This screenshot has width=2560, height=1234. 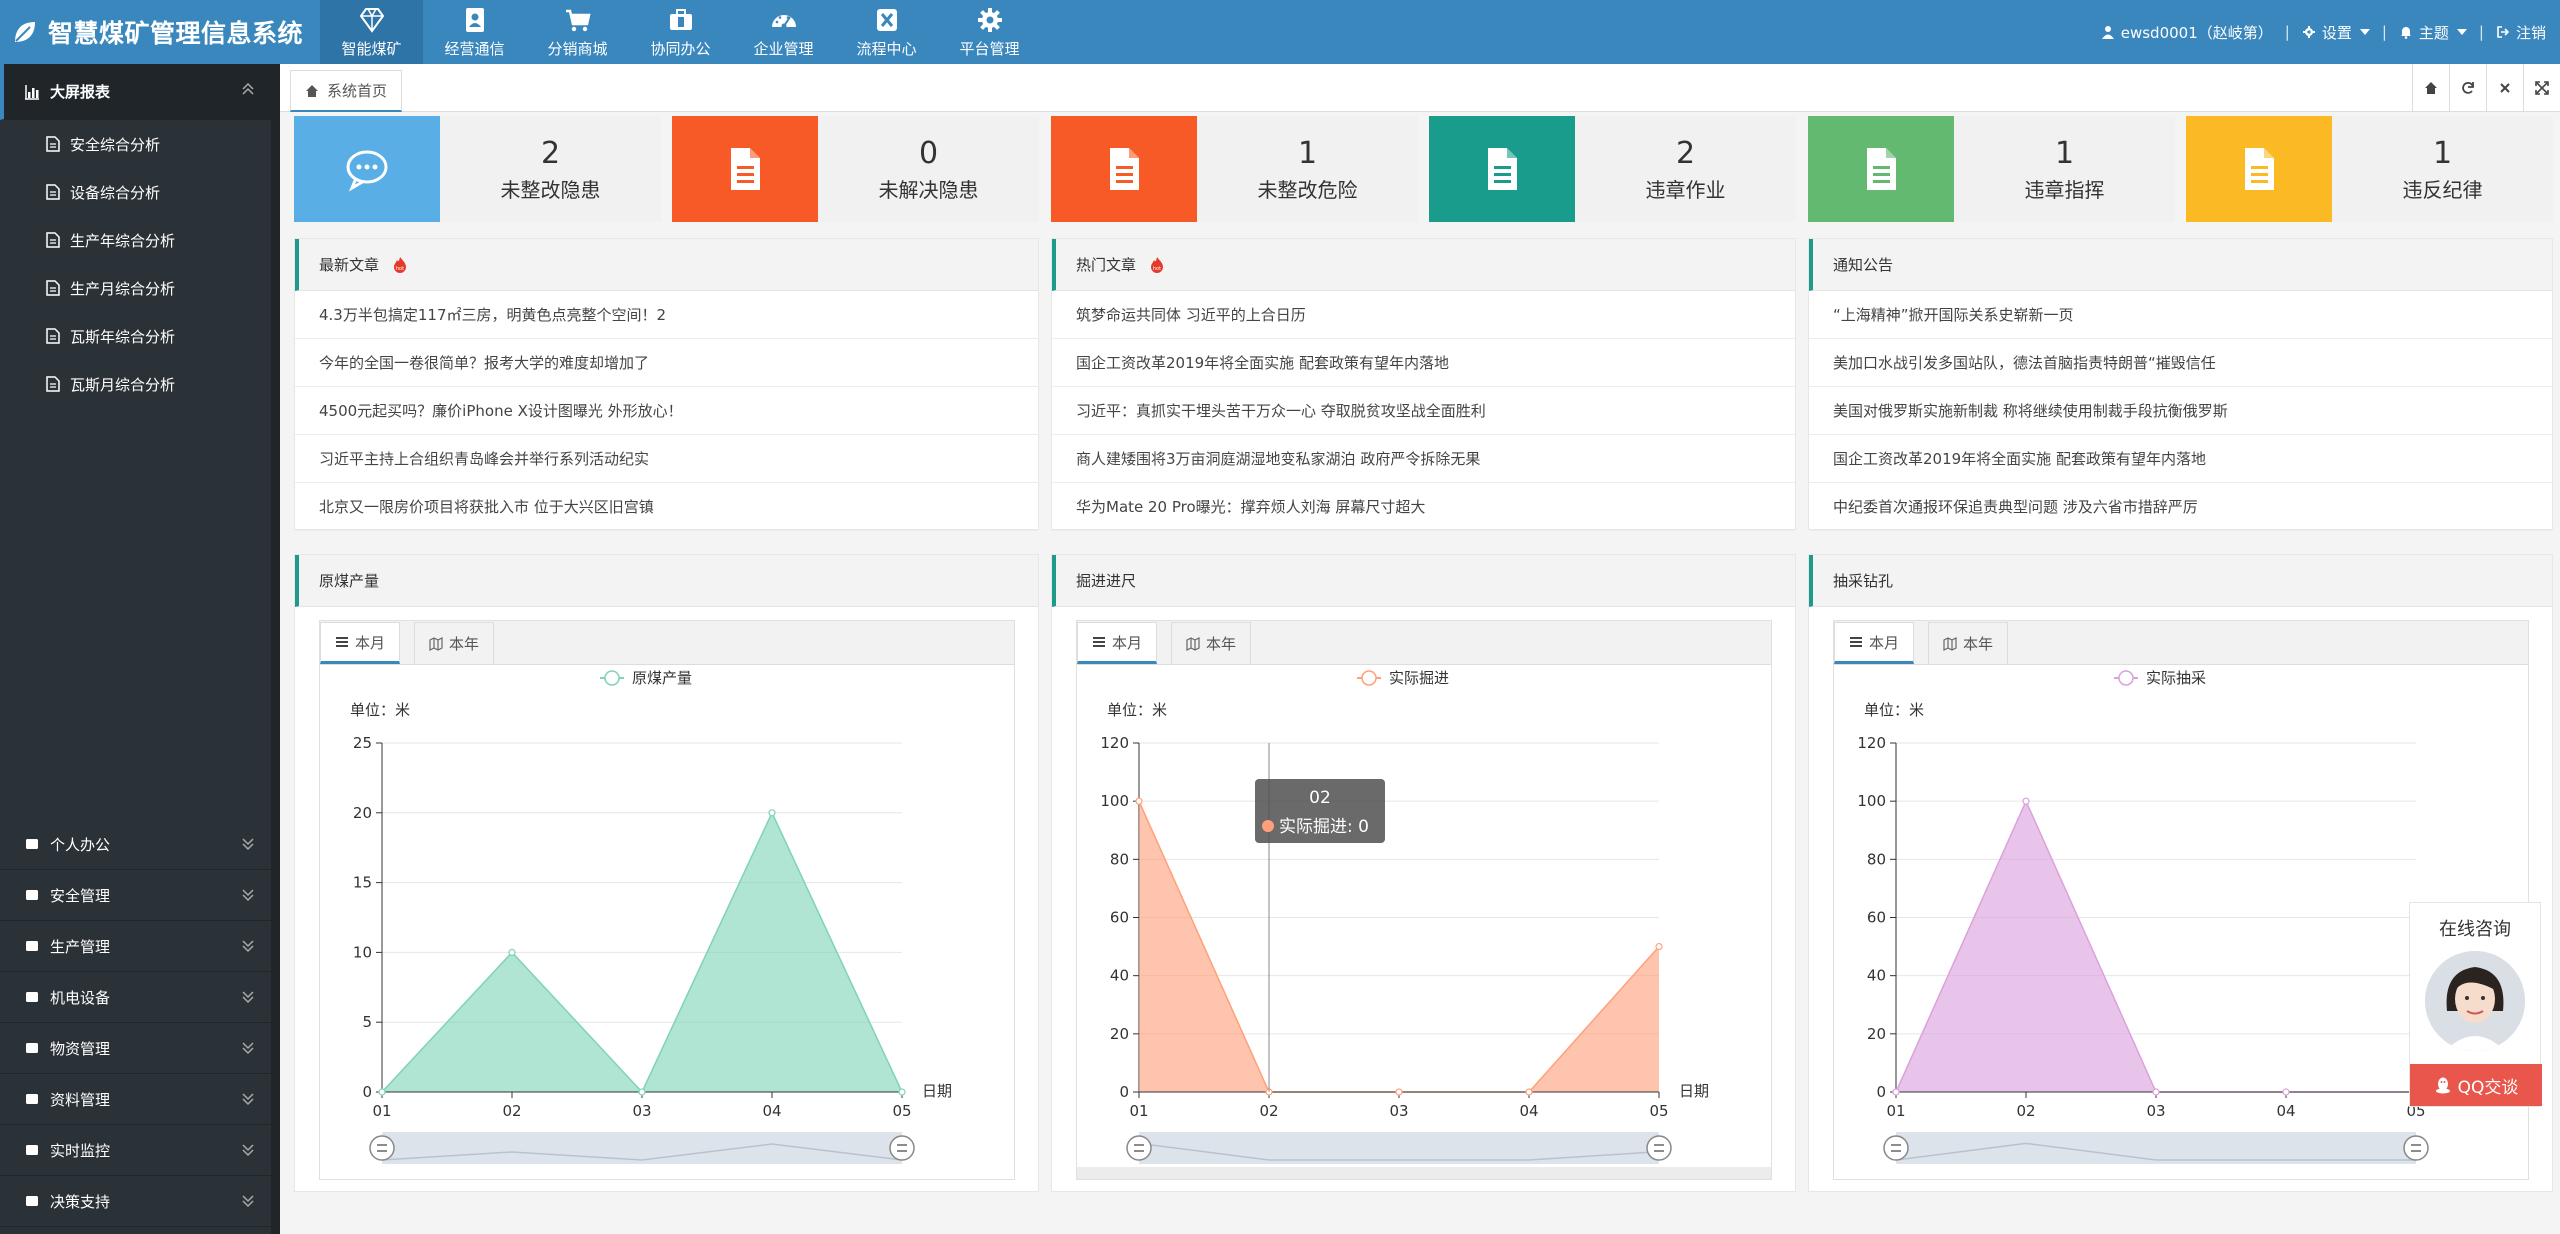 I want to click on article-link: 华为Mate 20 Pro曝光：撑弃烦人刘海 屏幕尺寸超大, so click(x=1423, y=507).